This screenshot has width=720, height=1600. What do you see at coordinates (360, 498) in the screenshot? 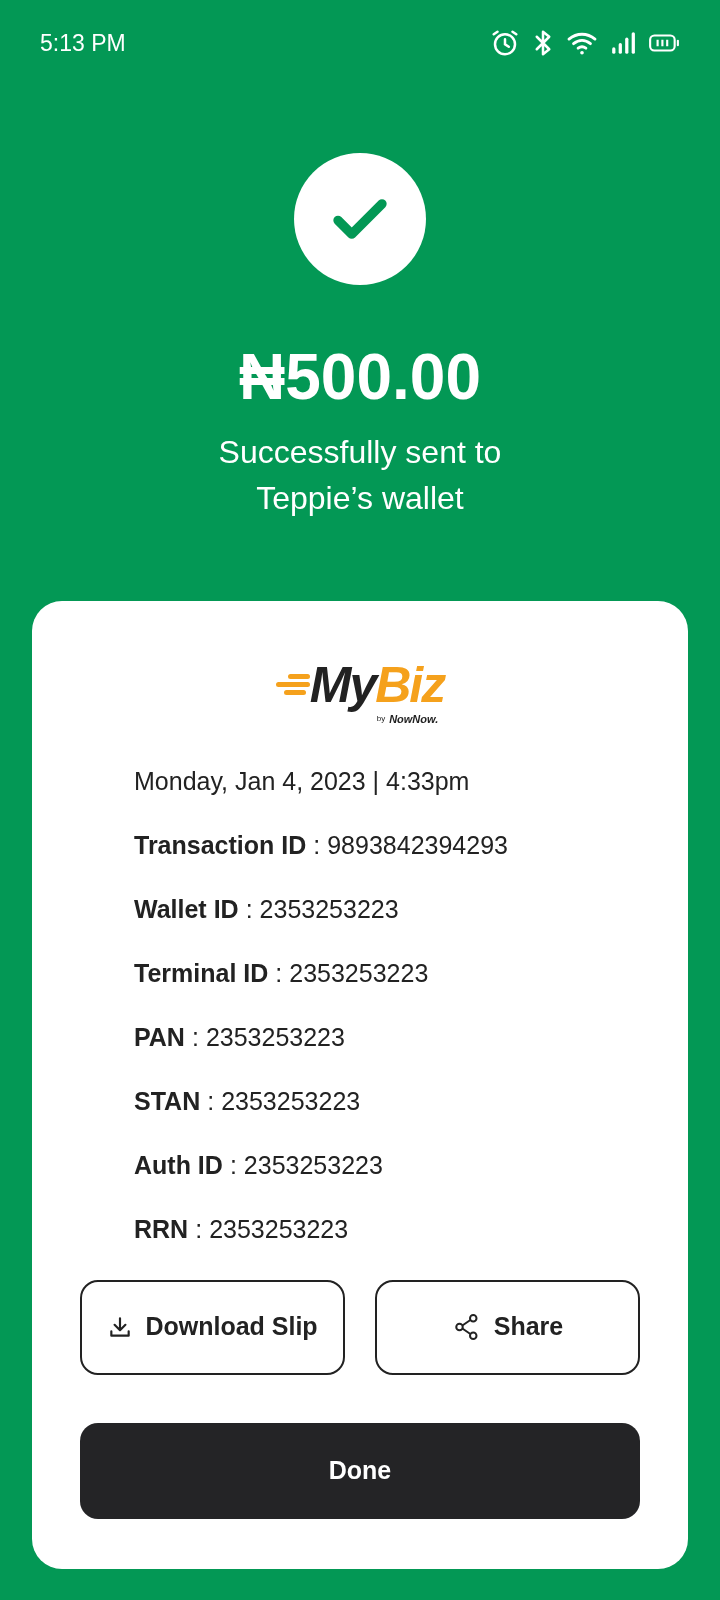
I see `success-message: Teppie’s wallet` at bounding box center [360, 498].